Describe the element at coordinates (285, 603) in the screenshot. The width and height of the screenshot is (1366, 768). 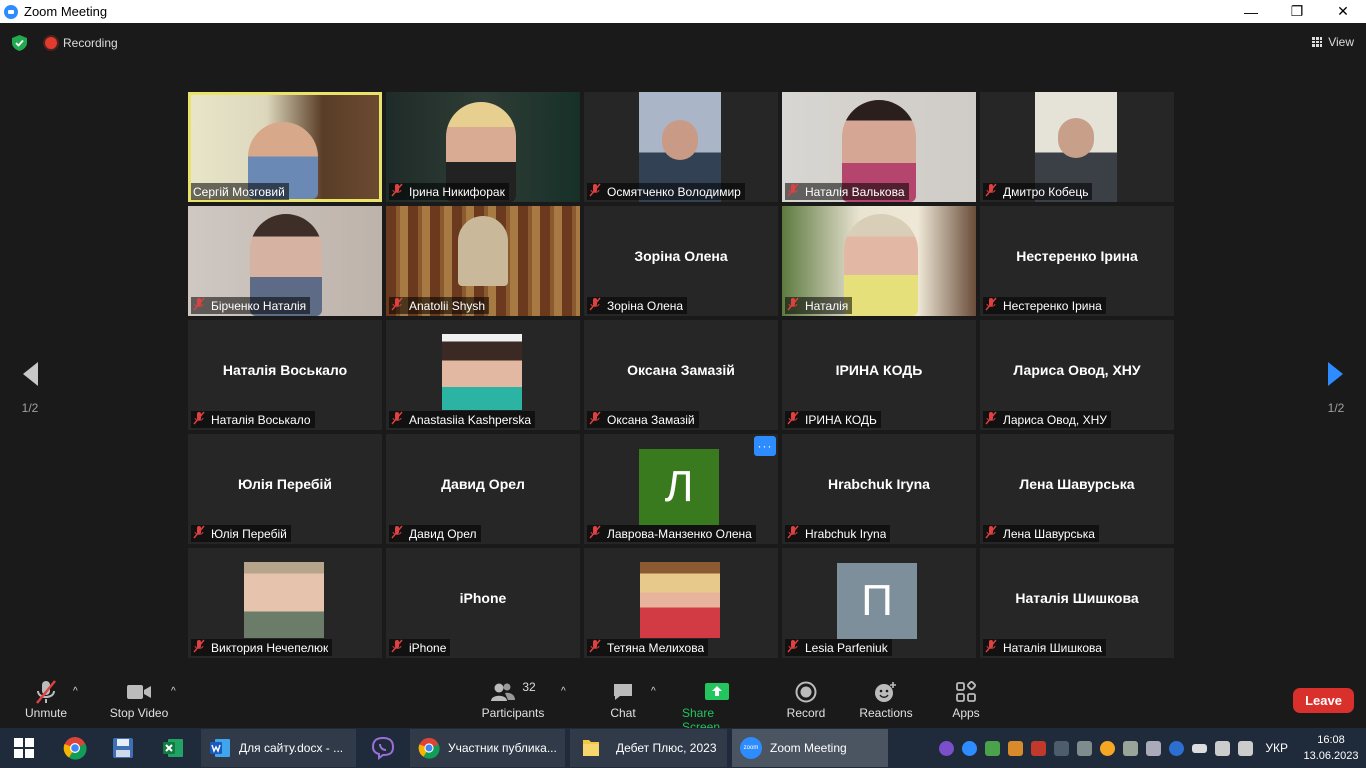
I see `participant-tile: Виктория Нечепелюк` at that location.